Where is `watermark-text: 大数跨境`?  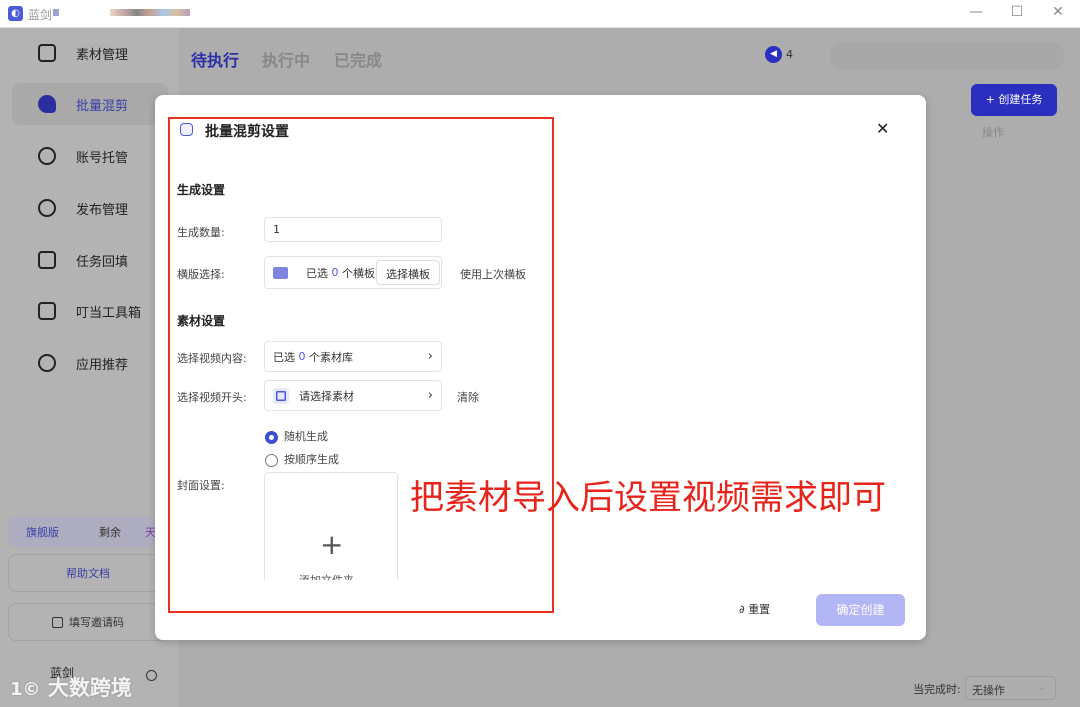 watermark-text: 大数跨境 is located at coordinates (89, 688).